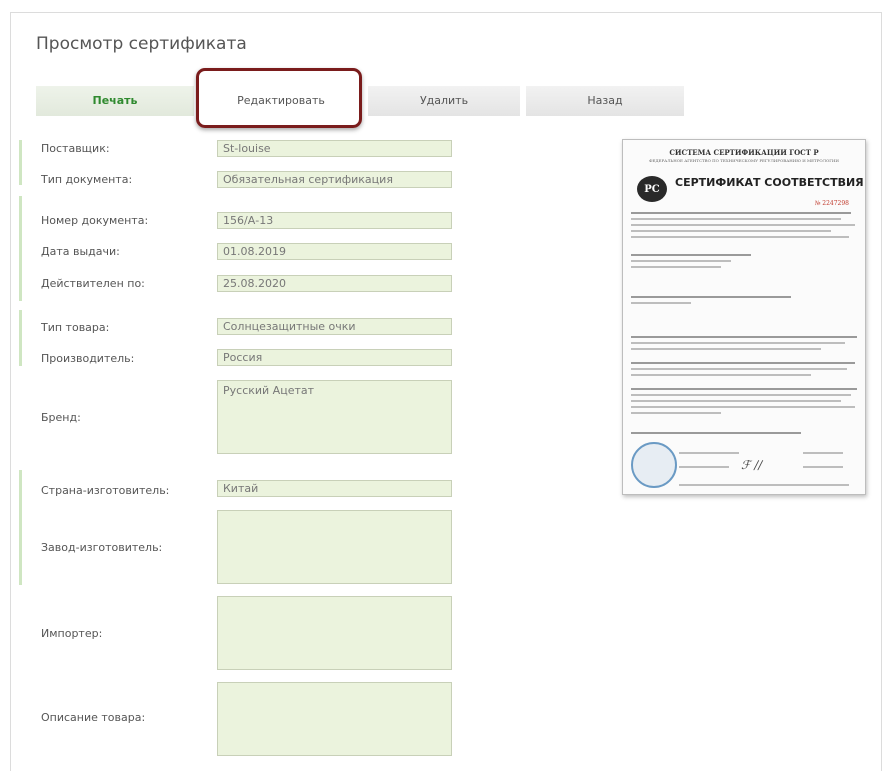 The image size is (892, 771). What do you see at coordinates (88, 358) in the screenshot?
I see `manufacturer-label: Производитель:` at bounding box center [88, 358].